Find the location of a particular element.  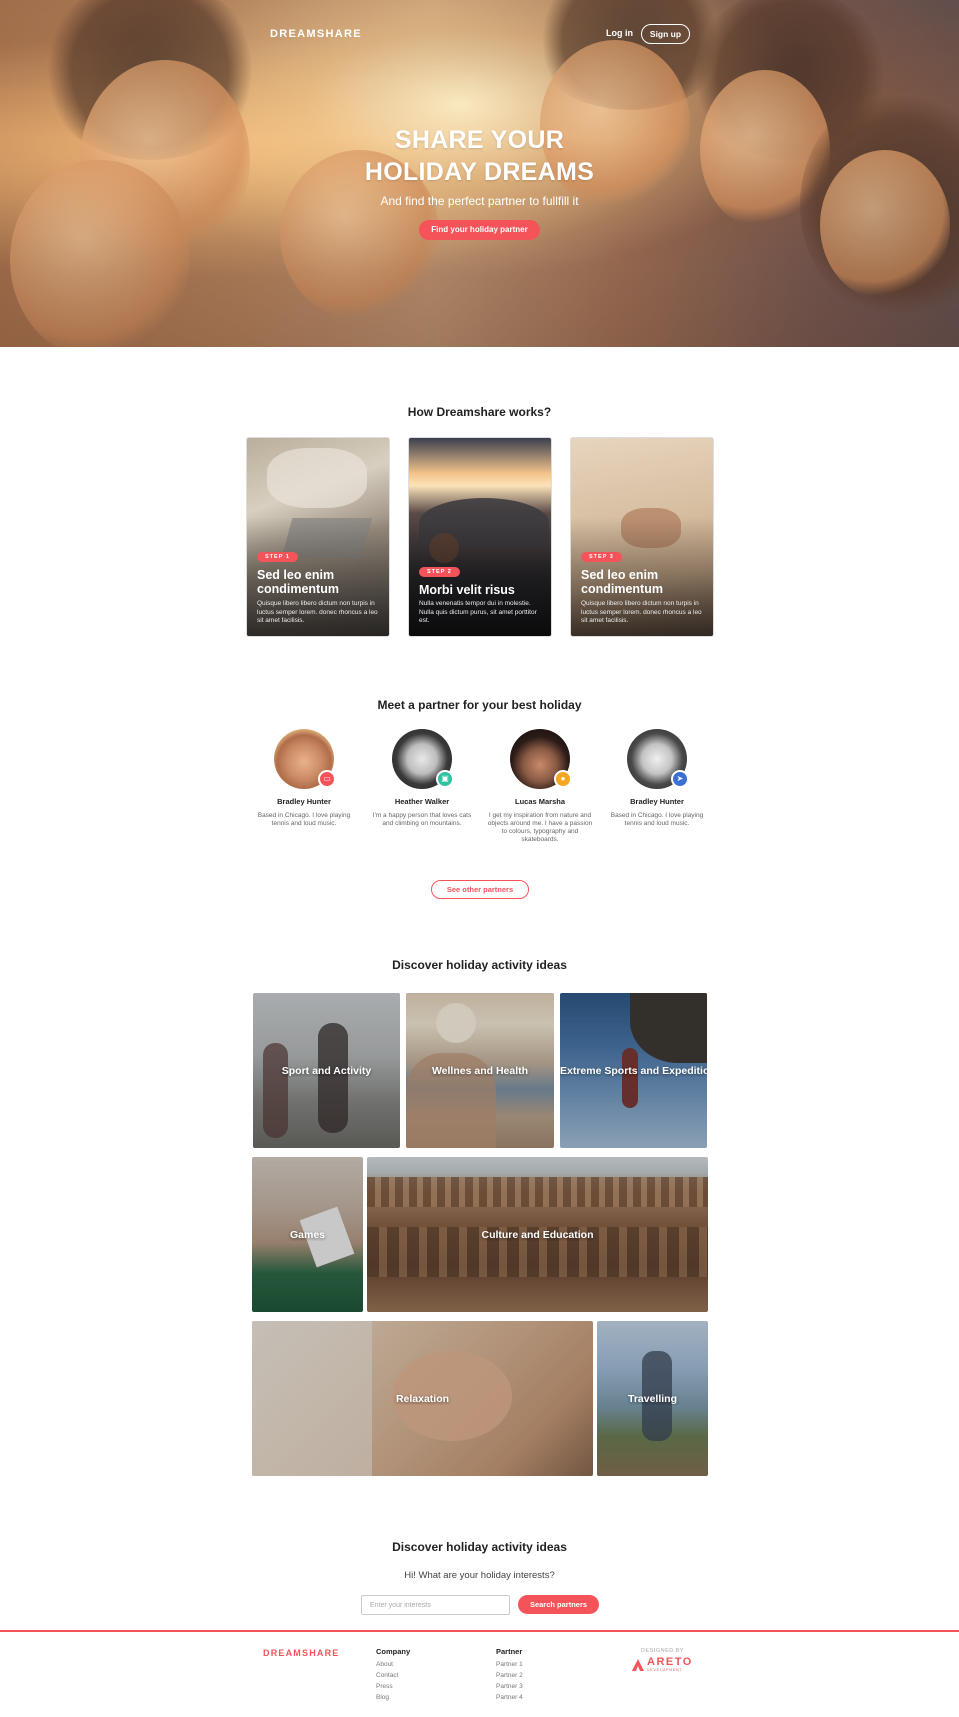

tile-label: Sport and Activity is located at coordinates (326, 1070).